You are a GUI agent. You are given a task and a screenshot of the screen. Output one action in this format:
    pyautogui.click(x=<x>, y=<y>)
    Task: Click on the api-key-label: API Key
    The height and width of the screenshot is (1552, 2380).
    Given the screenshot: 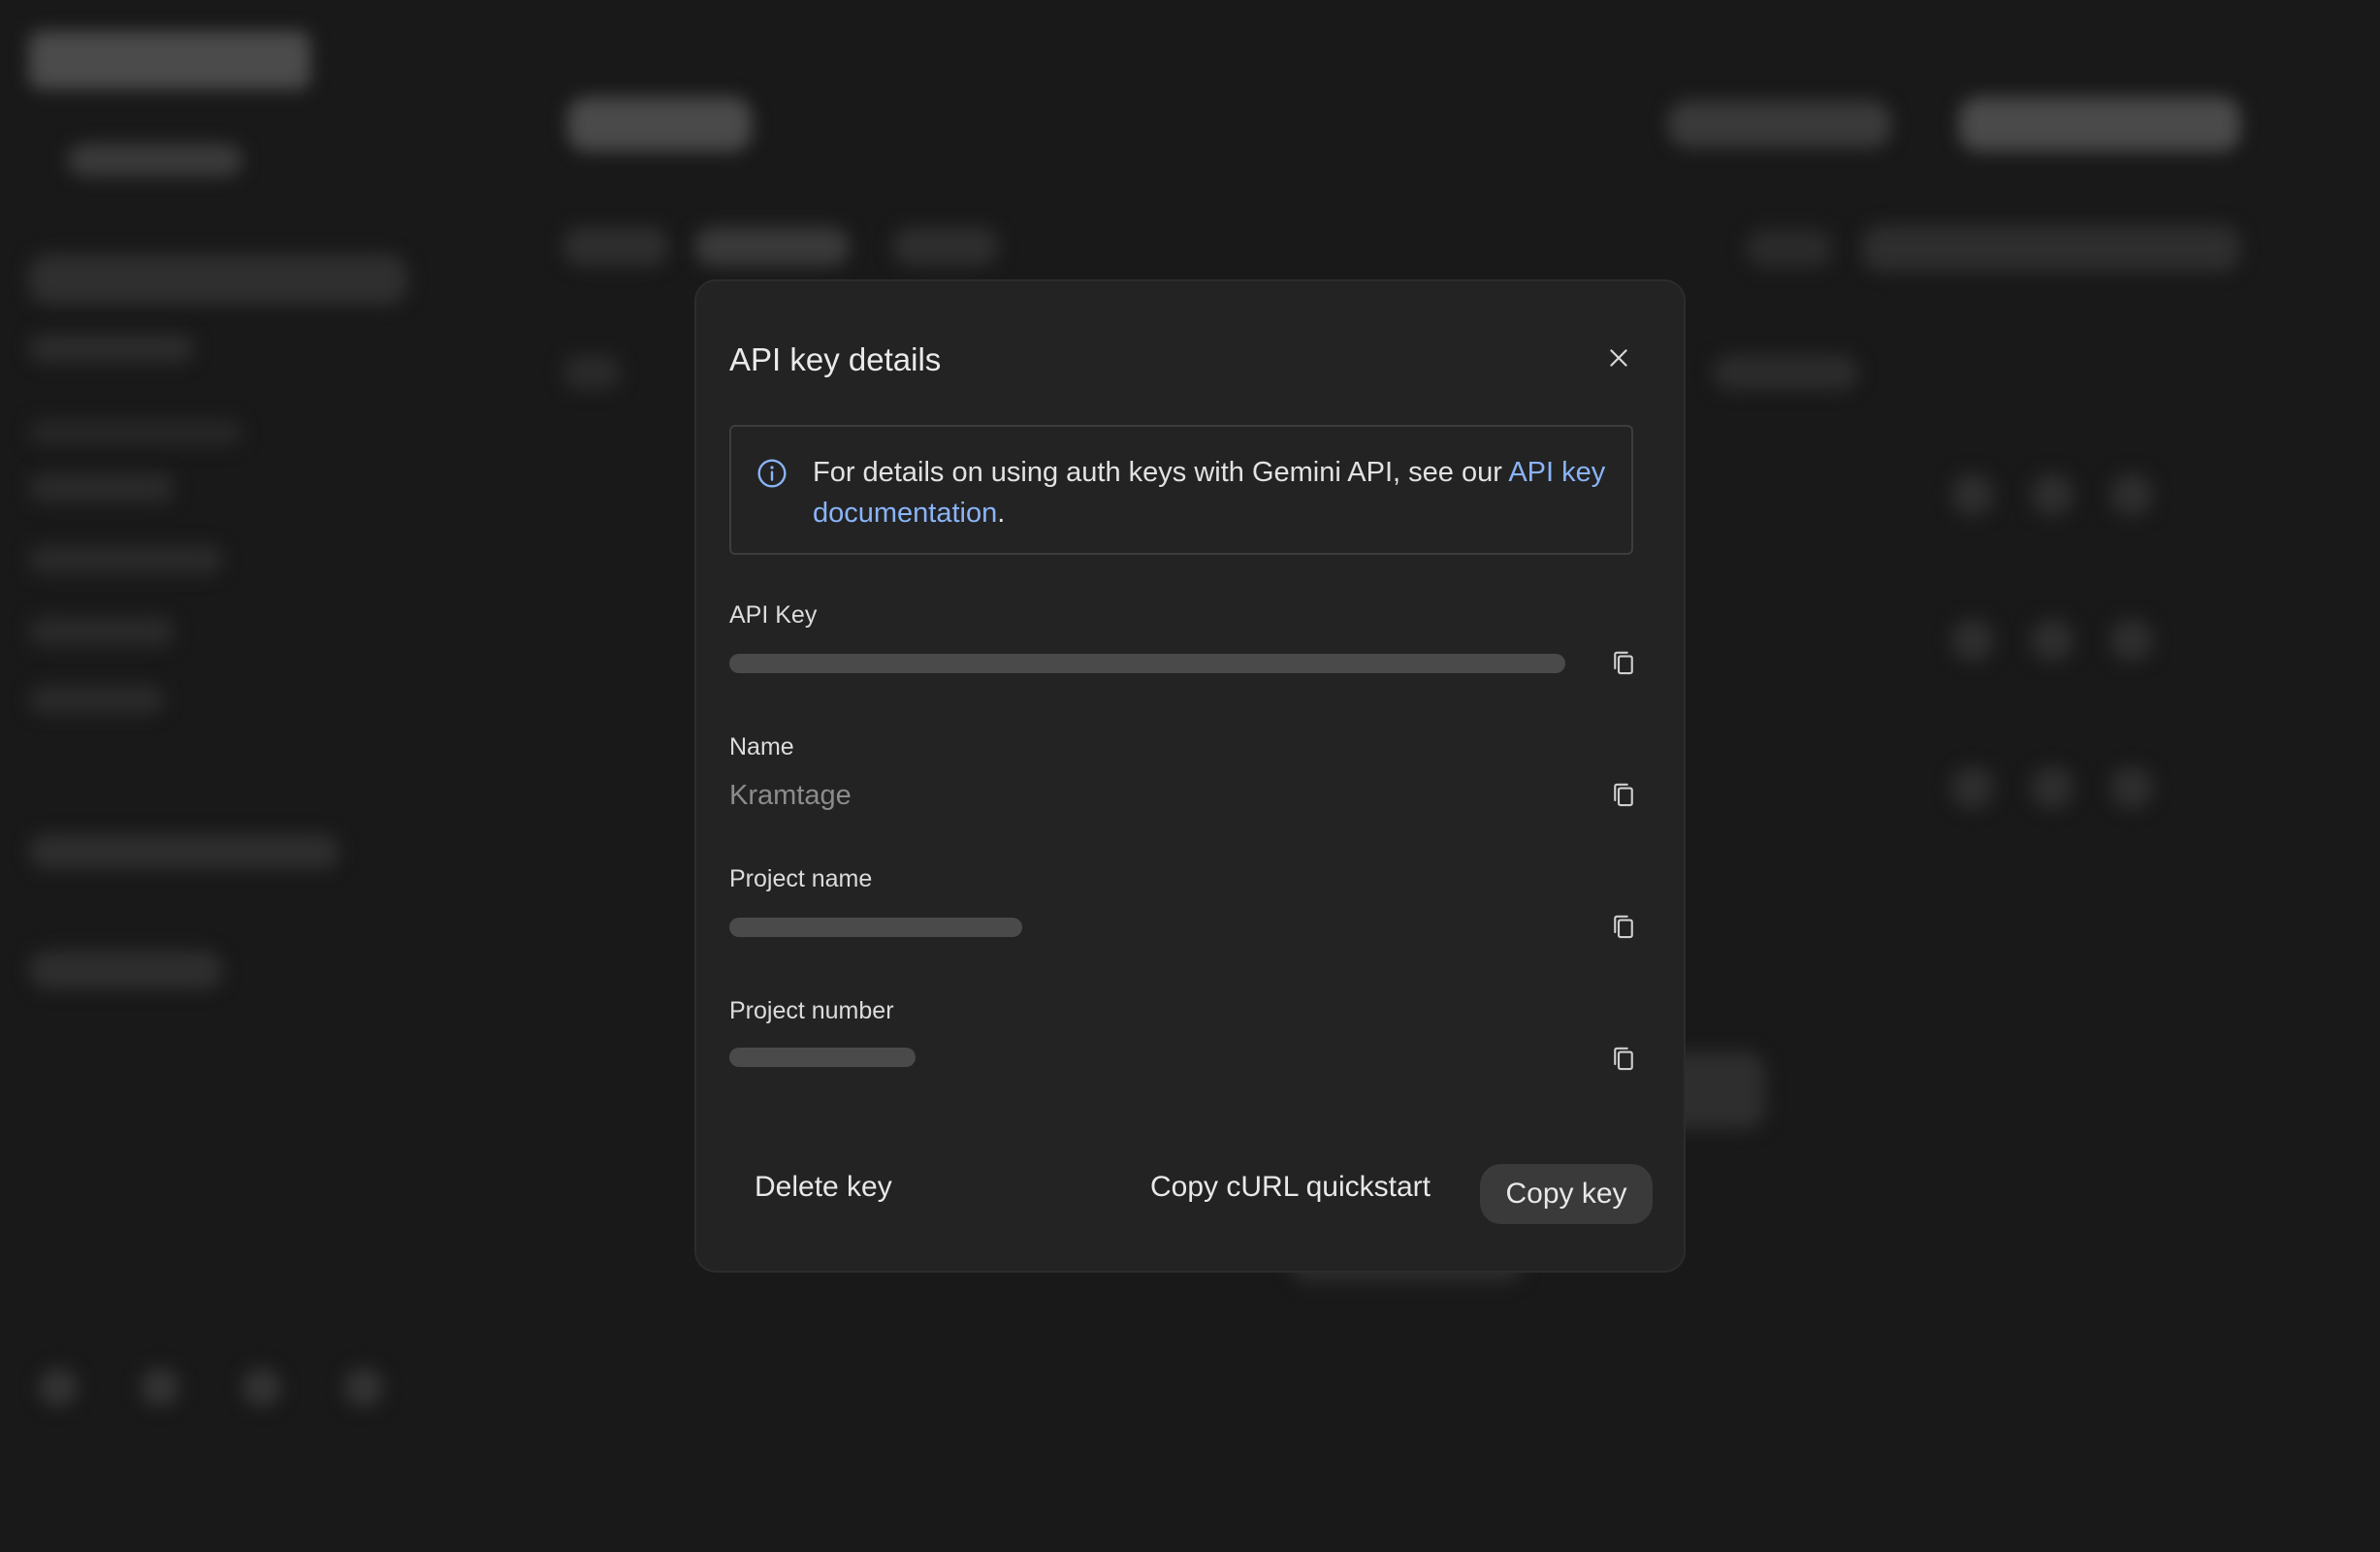 What is the action you would take?
    pyautogui.click(x=773, y=615)
    